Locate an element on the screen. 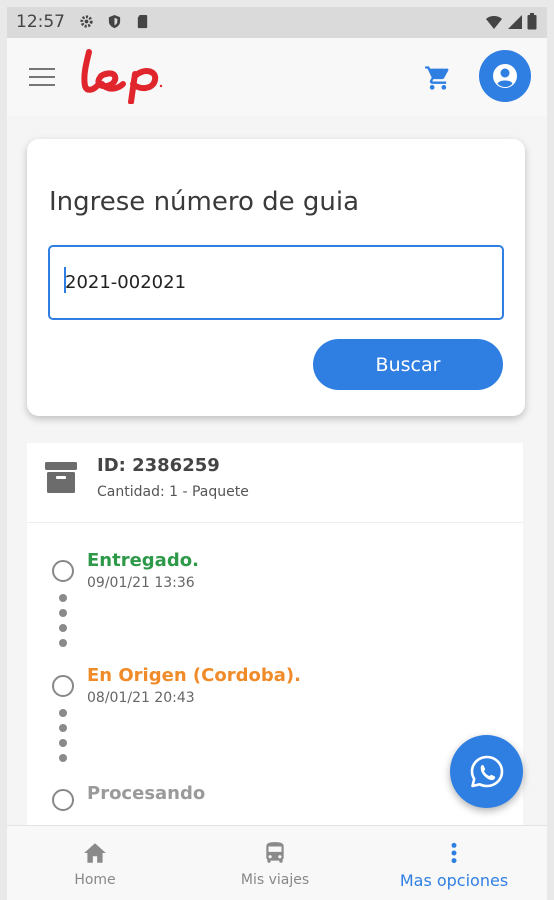 The image size is (554, 900). bus-icon is located at coordinates (275, 852).